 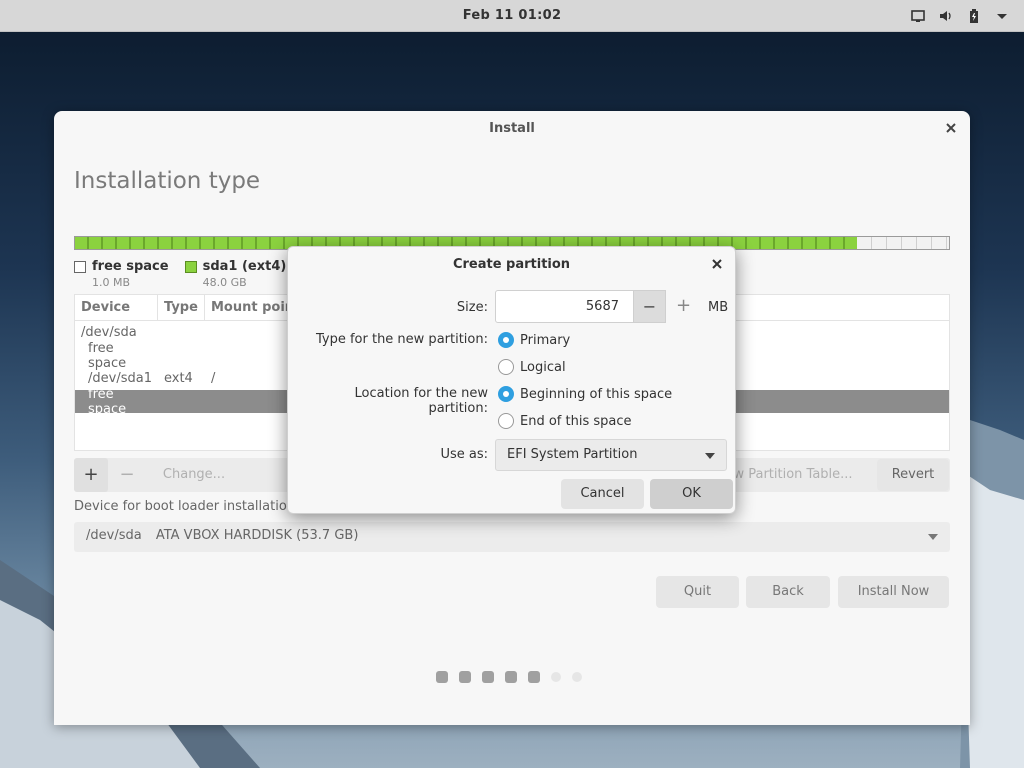 What do you see at coordinates (718, 307) in the screenshot?
I see `size-unit: MB` at bounding box center [718, 307].